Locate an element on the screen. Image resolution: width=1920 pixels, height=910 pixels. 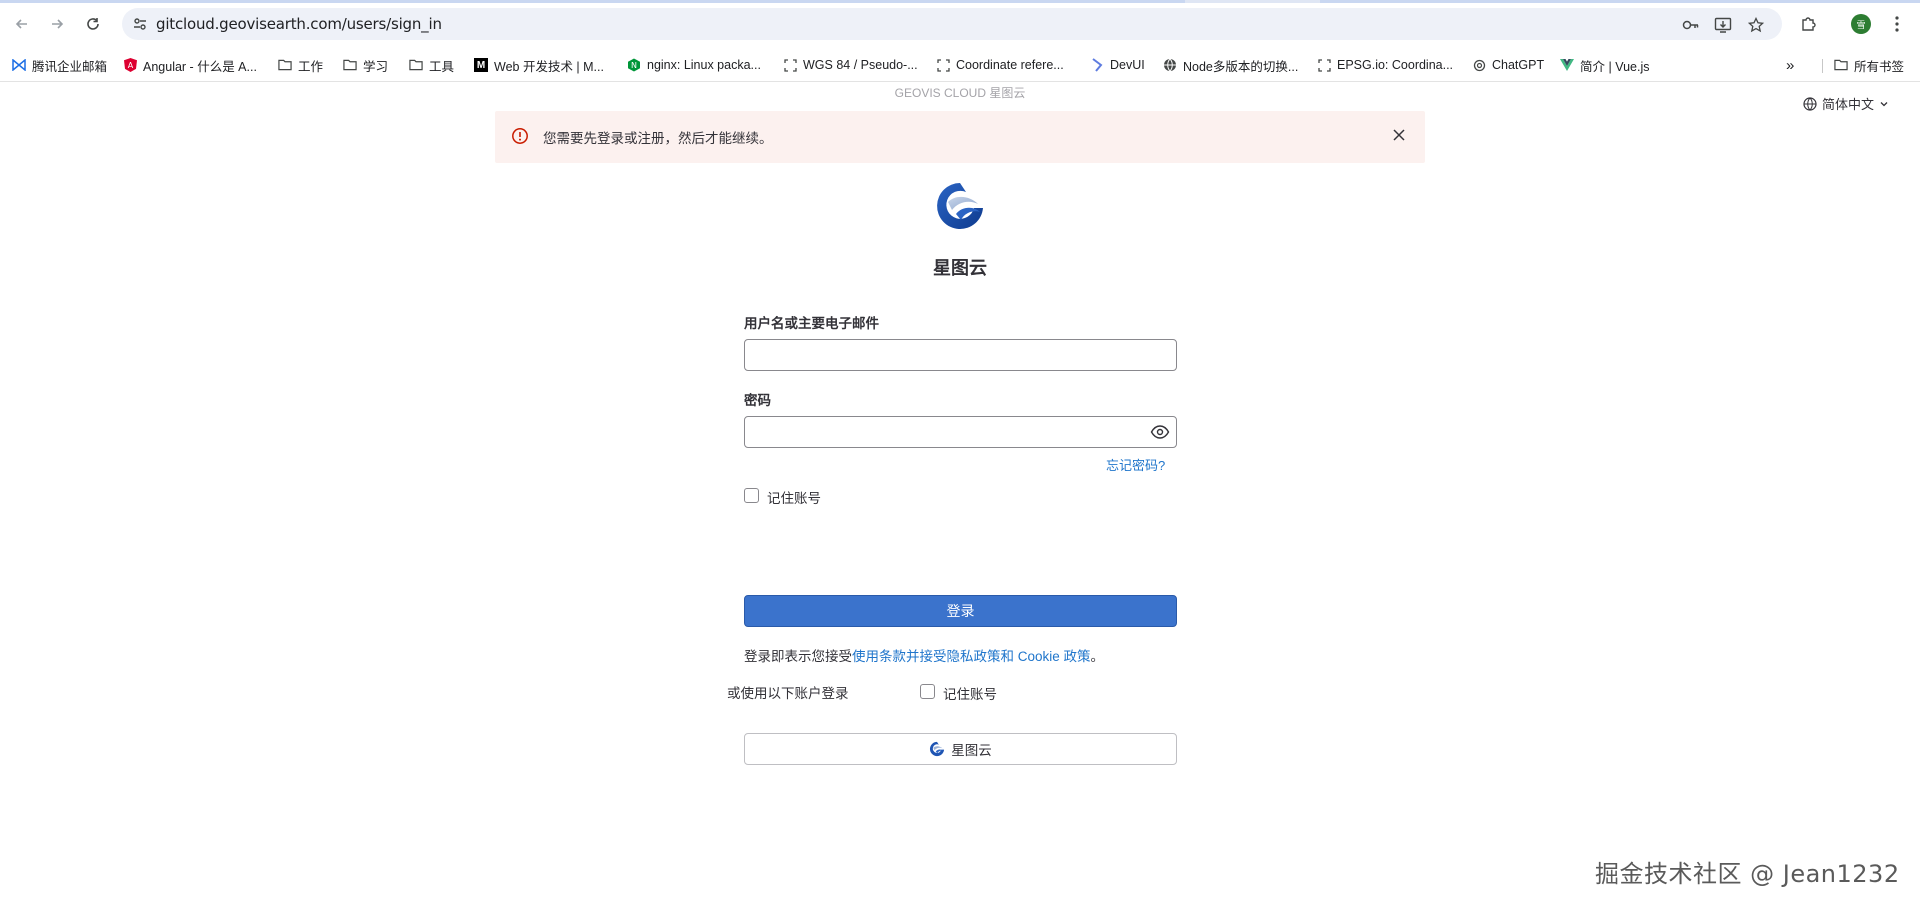
language-selector: 简体中文 is located at coordinates (1846, 103).